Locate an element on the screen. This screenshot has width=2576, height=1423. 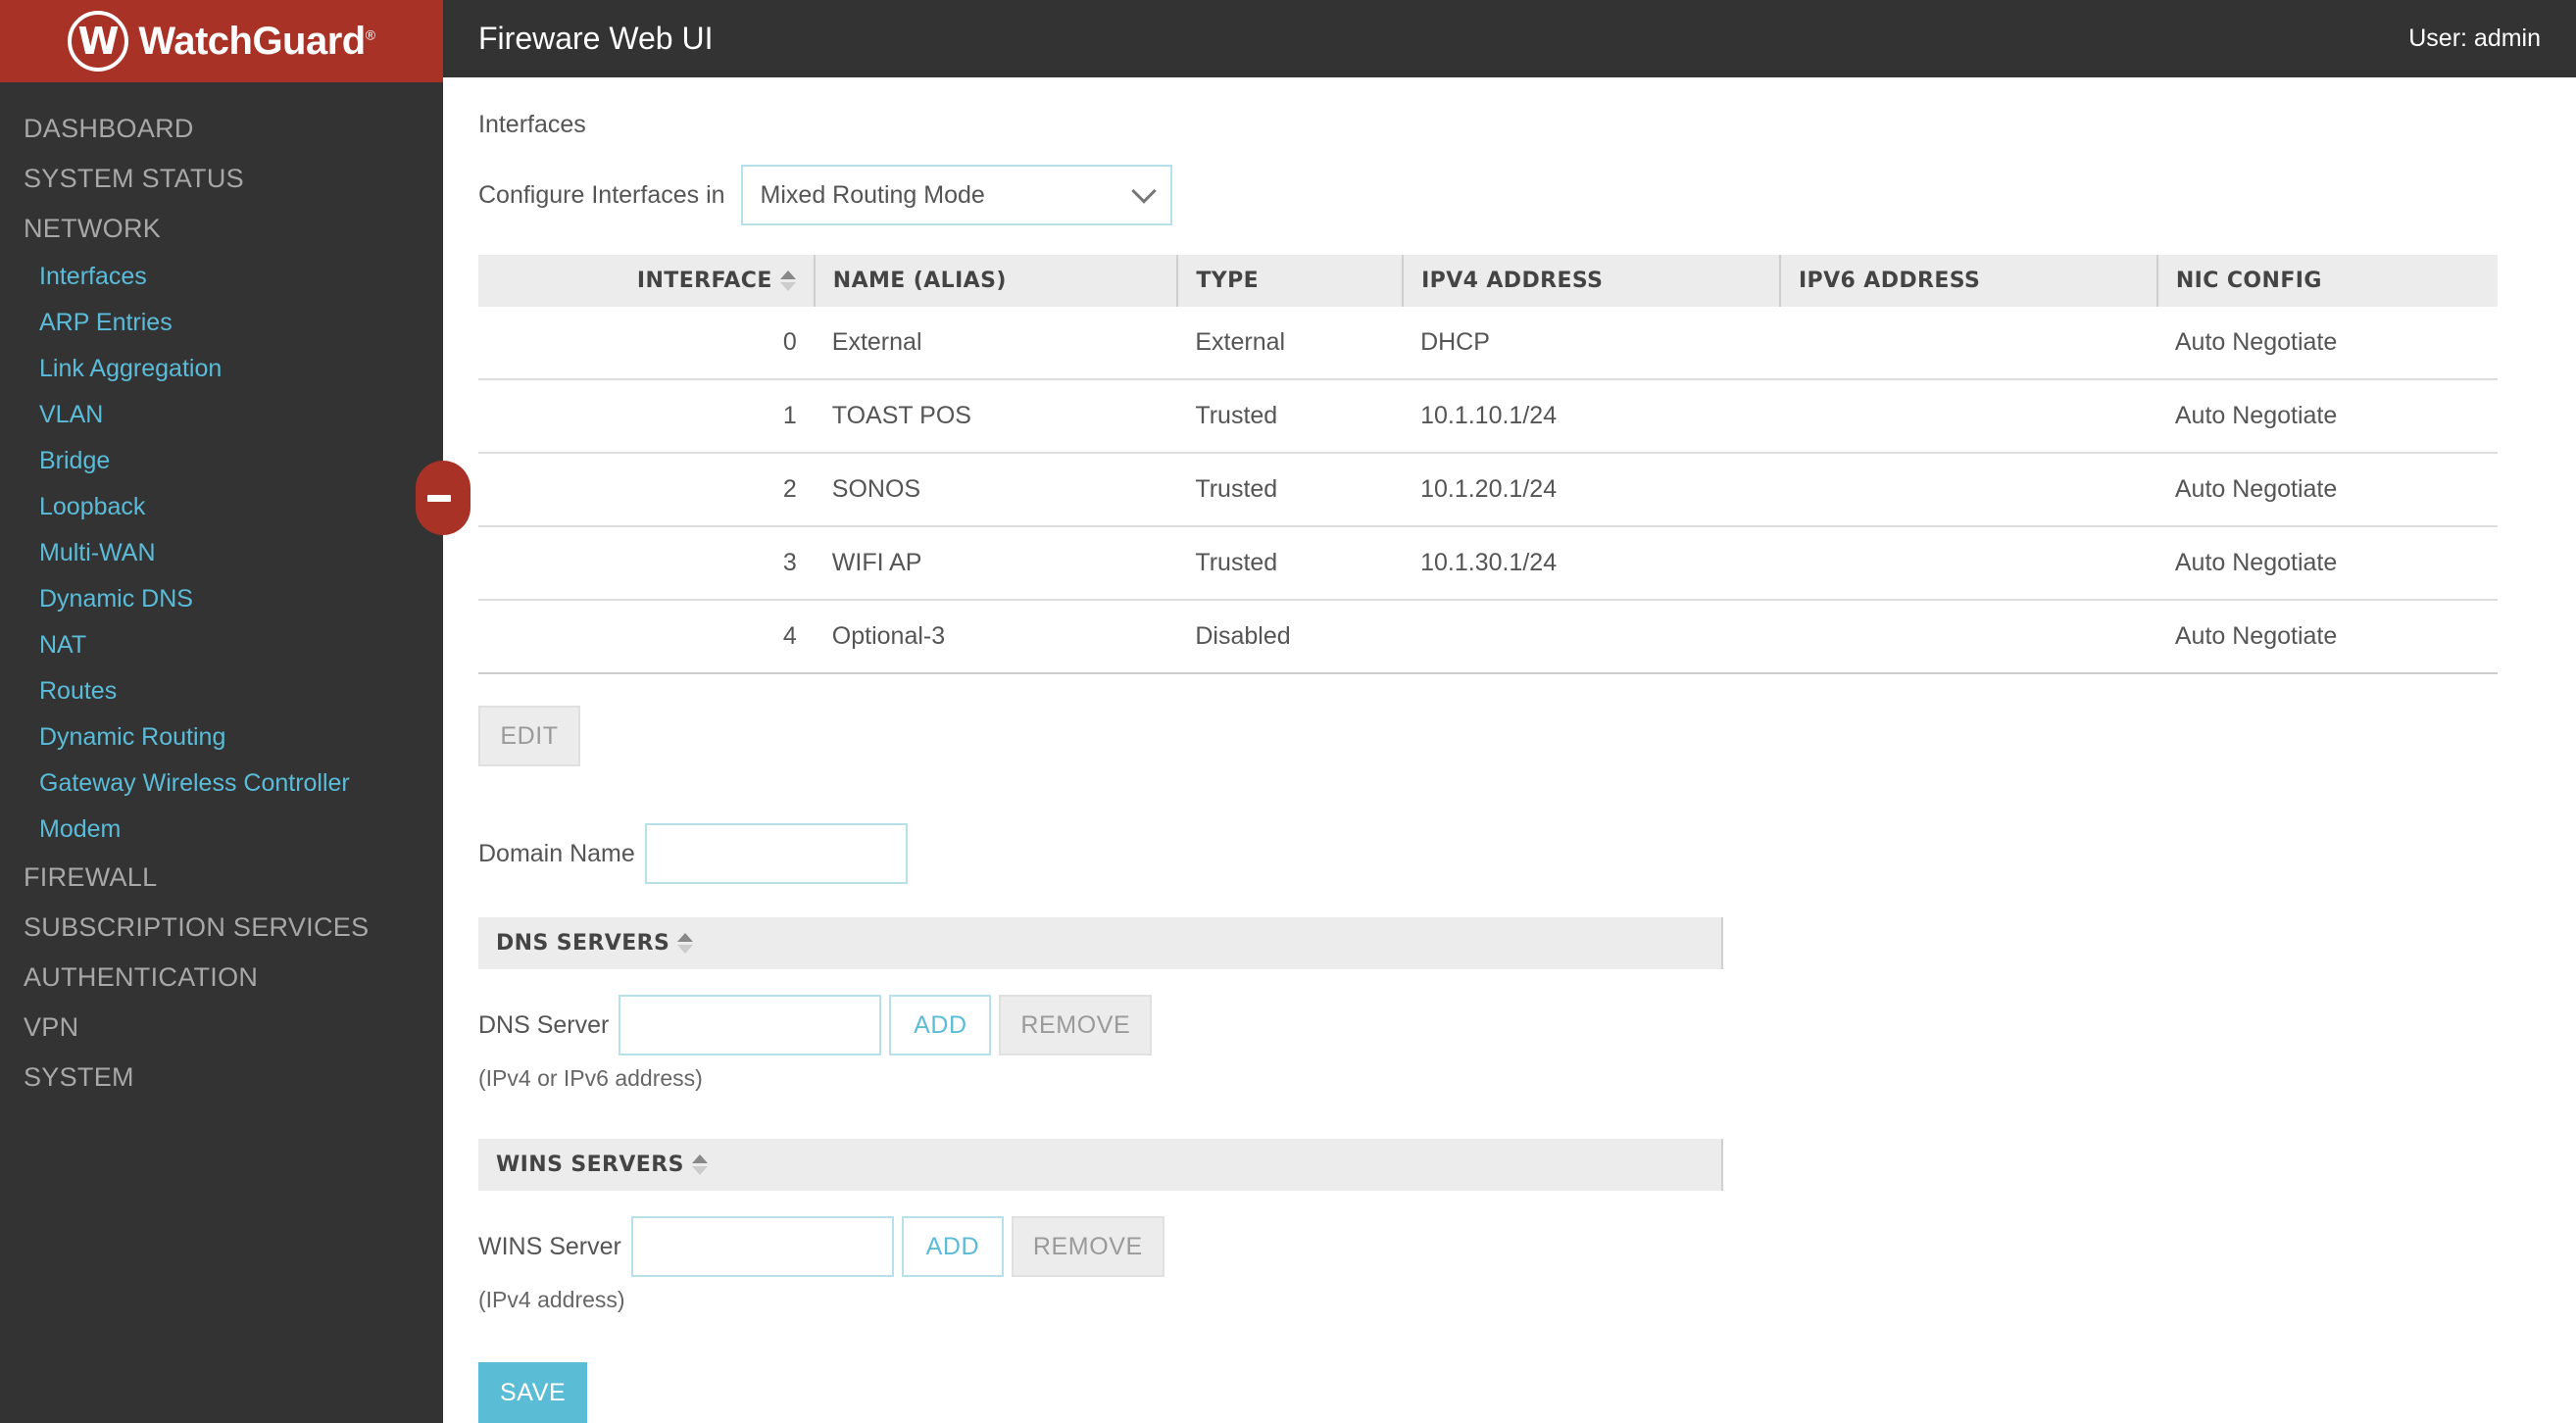
chevron-down-icon is located at coordinates (1143, 191).